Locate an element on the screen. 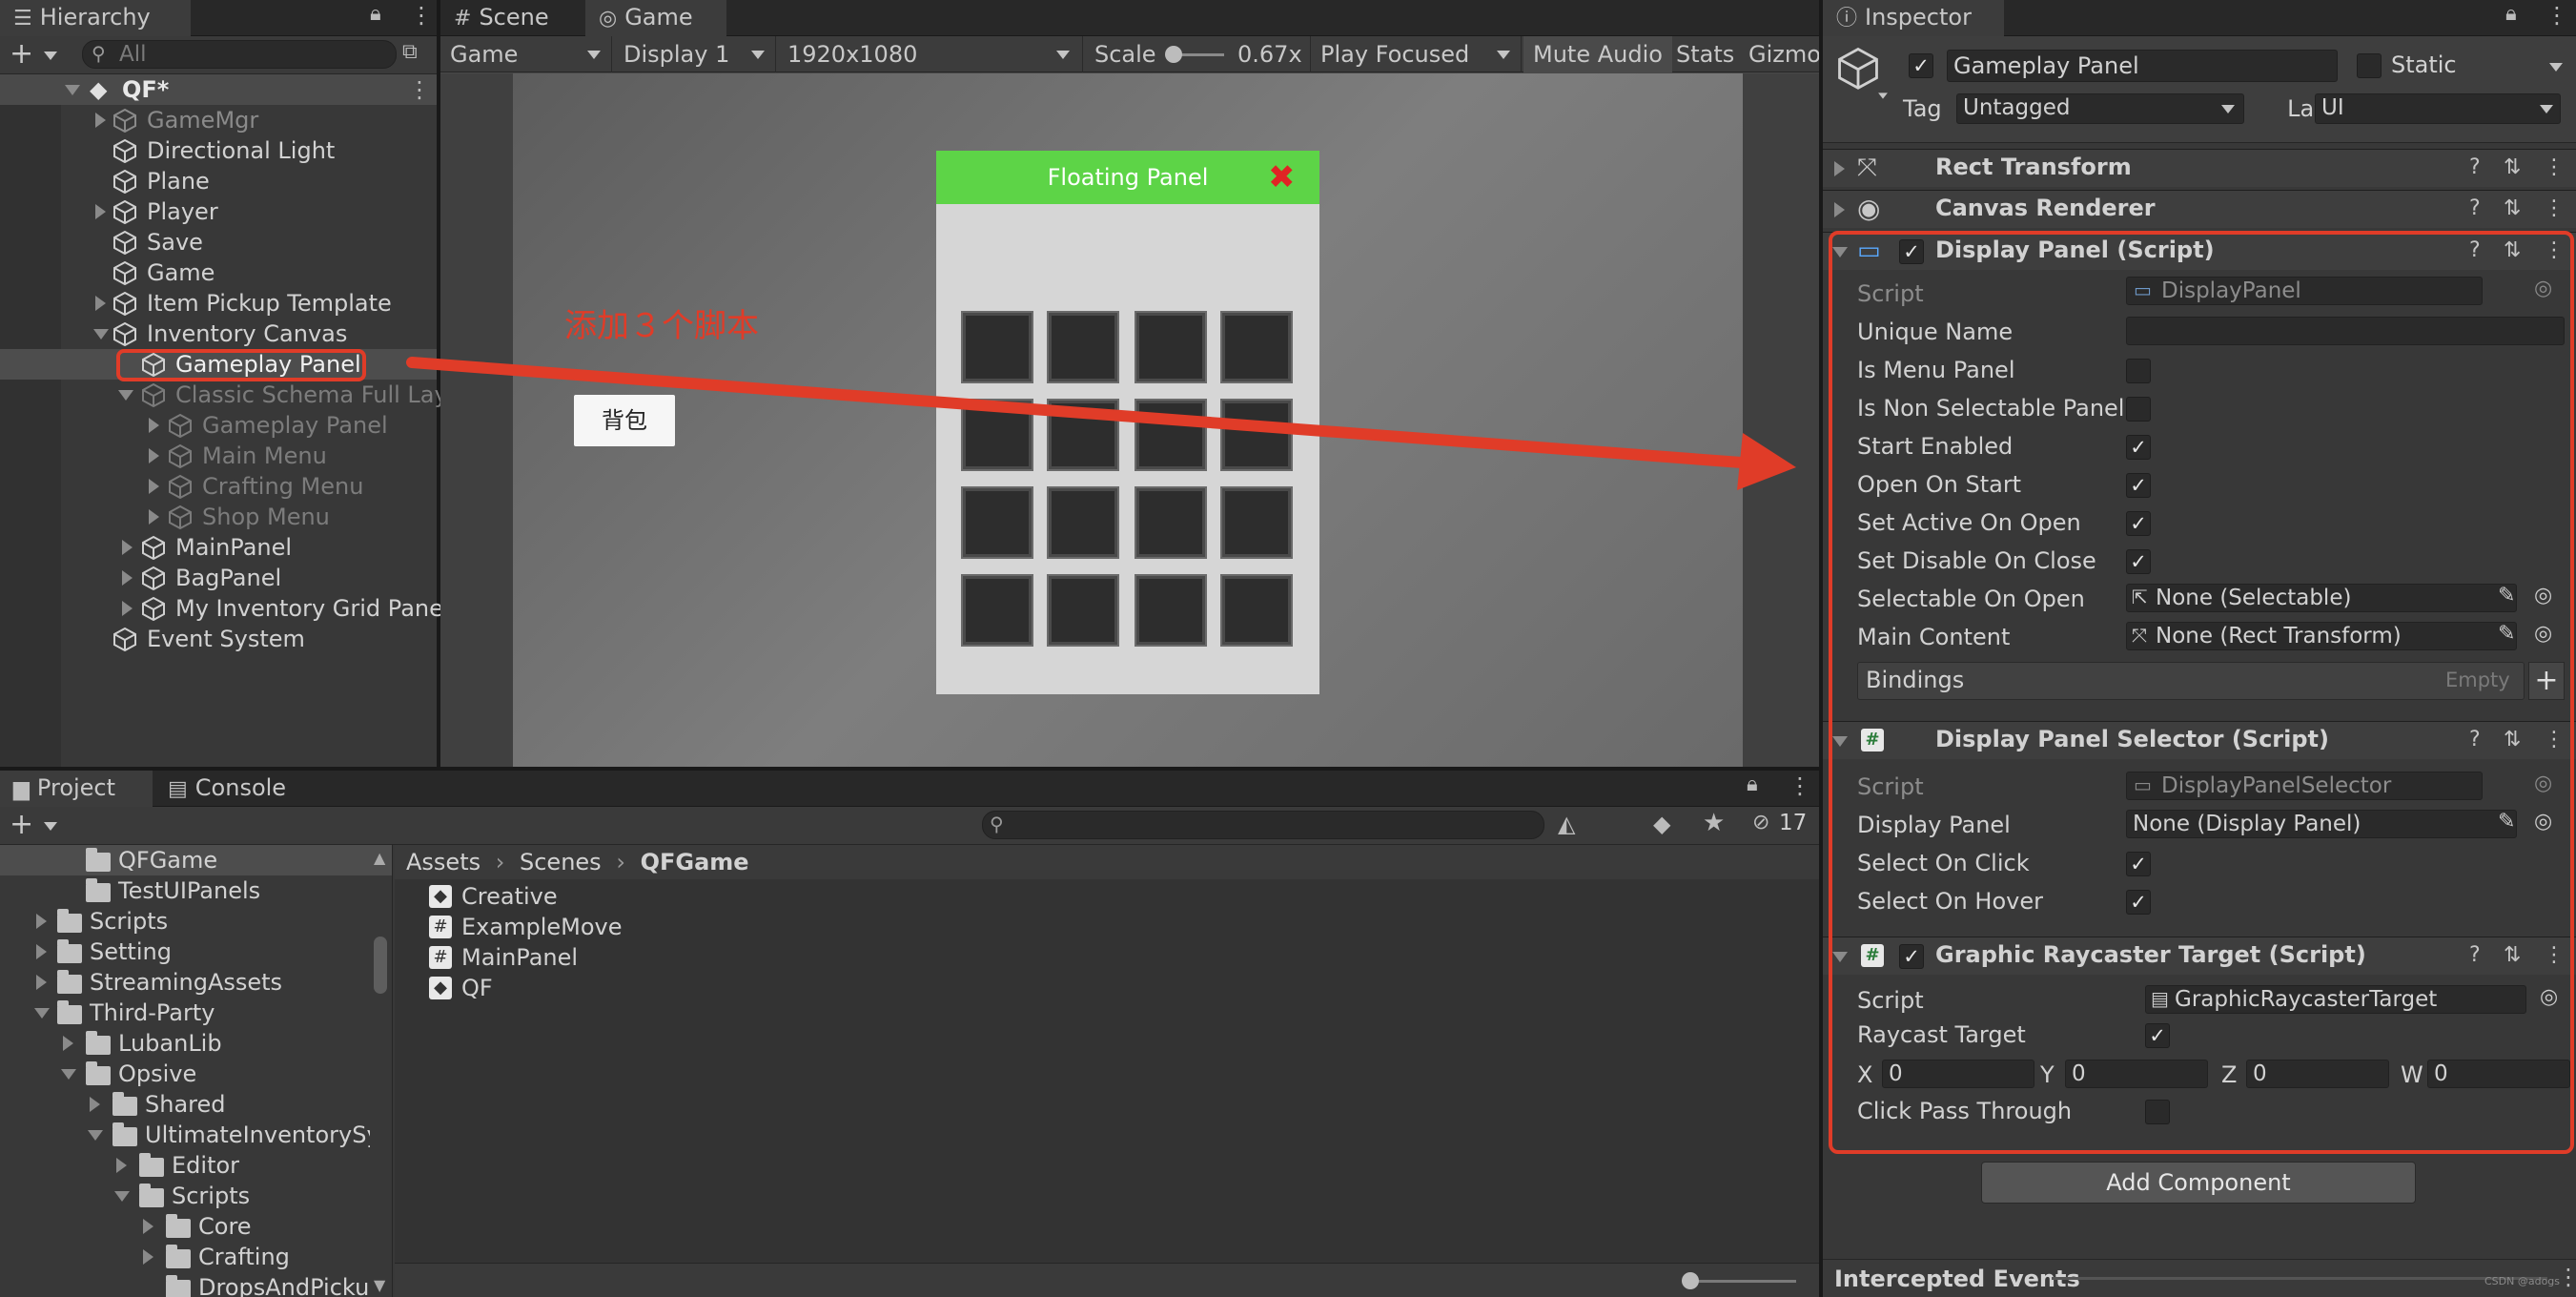 The width and height of the screenshot is (2576, 1297). layer-dropdown: UI is located at coordinates (2438, 109).